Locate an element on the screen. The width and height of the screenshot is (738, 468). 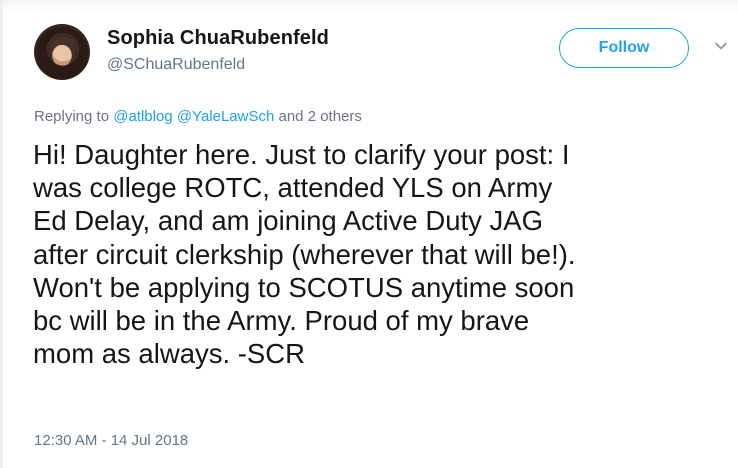
tweet-text-line: mom as always. -SCR is located at coordinates (169, 354).